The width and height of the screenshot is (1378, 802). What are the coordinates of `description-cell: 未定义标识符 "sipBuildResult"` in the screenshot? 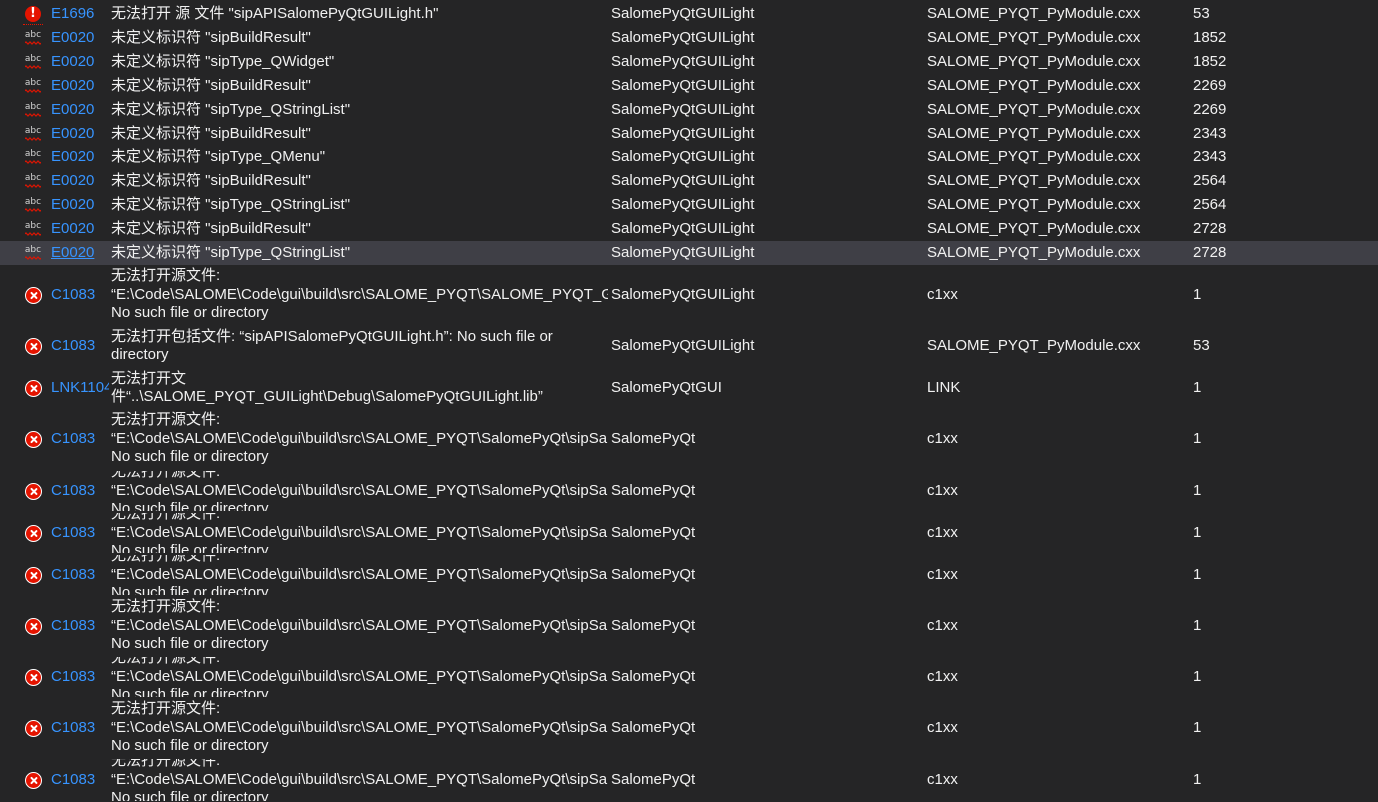 It's located at (359, 38).